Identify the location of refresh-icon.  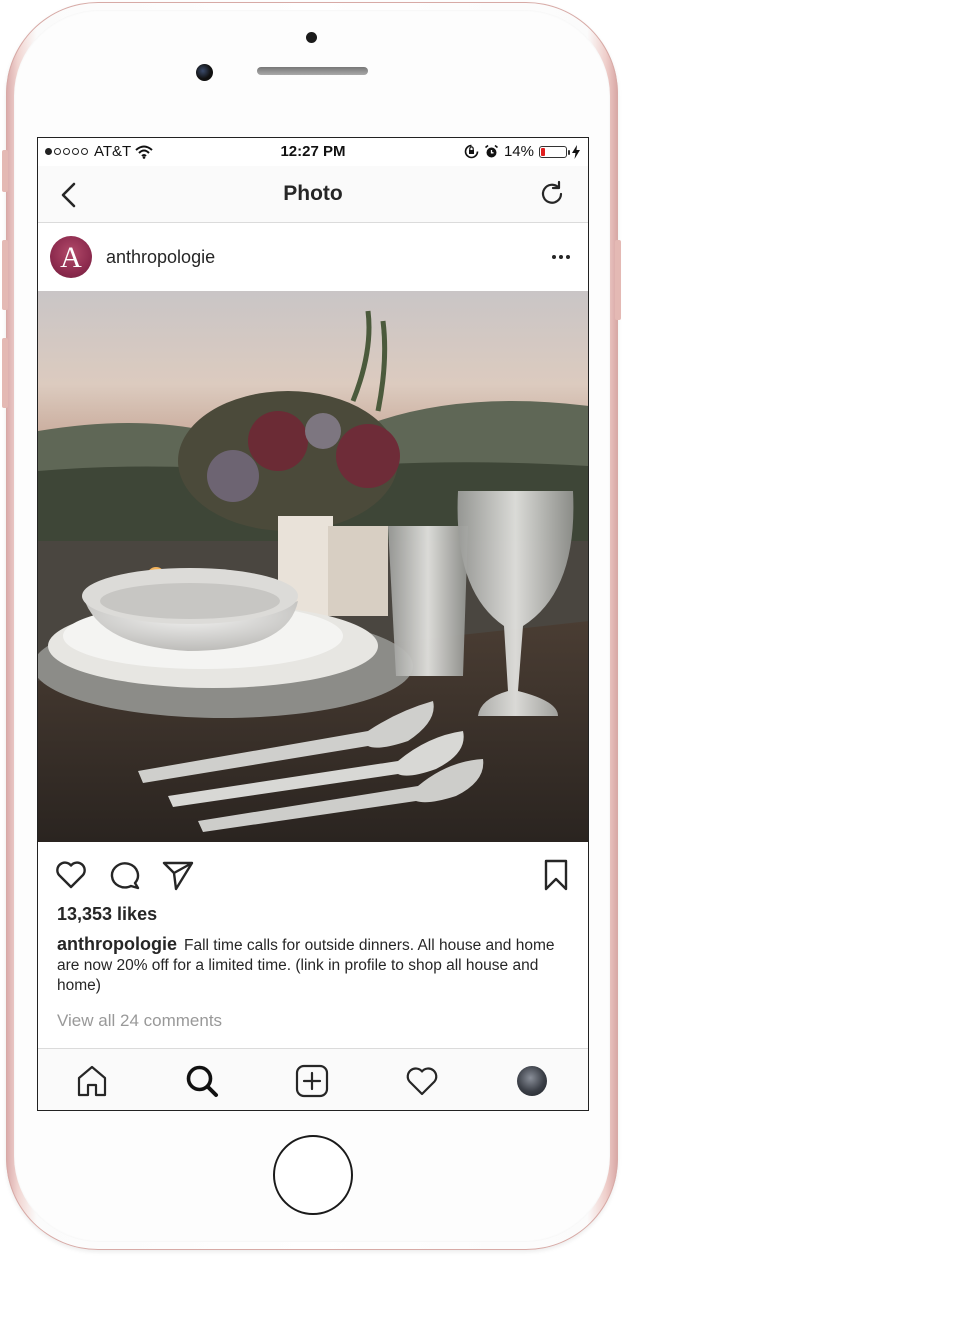
(552, 194).